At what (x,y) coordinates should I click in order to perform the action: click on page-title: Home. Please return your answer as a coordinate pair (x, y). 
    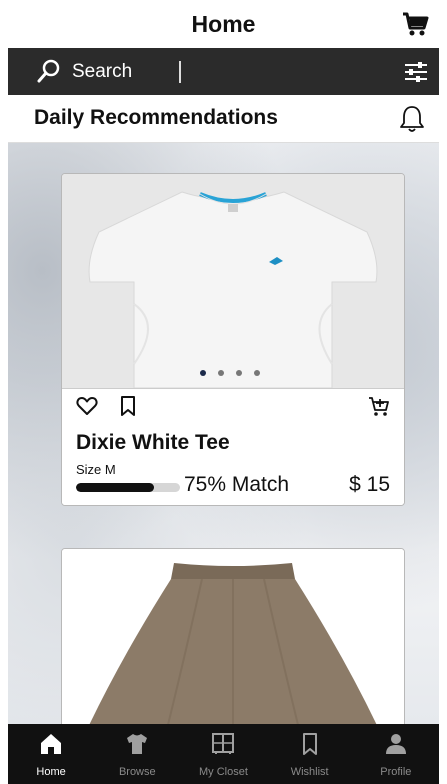
    Looking at the image, I should click on (223, 23).